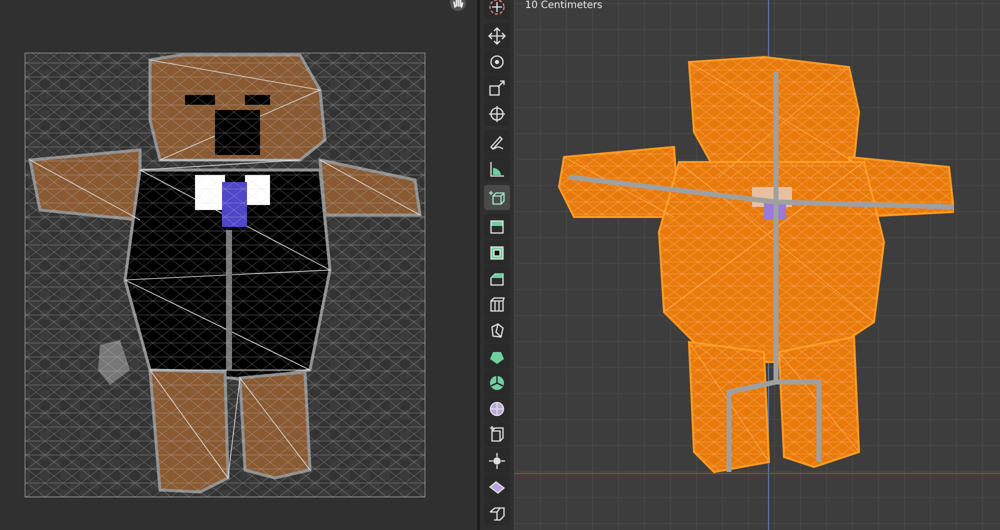 This screenshot has height=530, width=1000. I want to click on spin-icon, so click(497, 383).